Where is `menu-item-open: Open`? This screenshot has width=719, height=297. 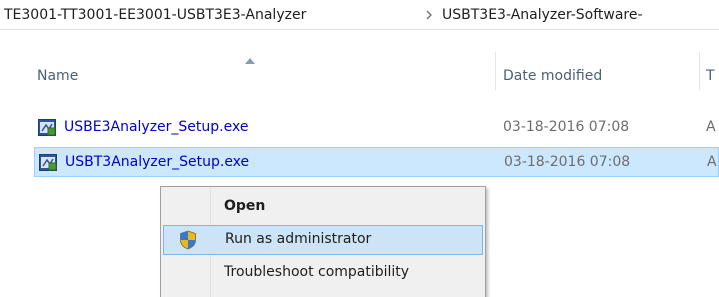
menu-item-open: Open is located at coordinates (323, 208).